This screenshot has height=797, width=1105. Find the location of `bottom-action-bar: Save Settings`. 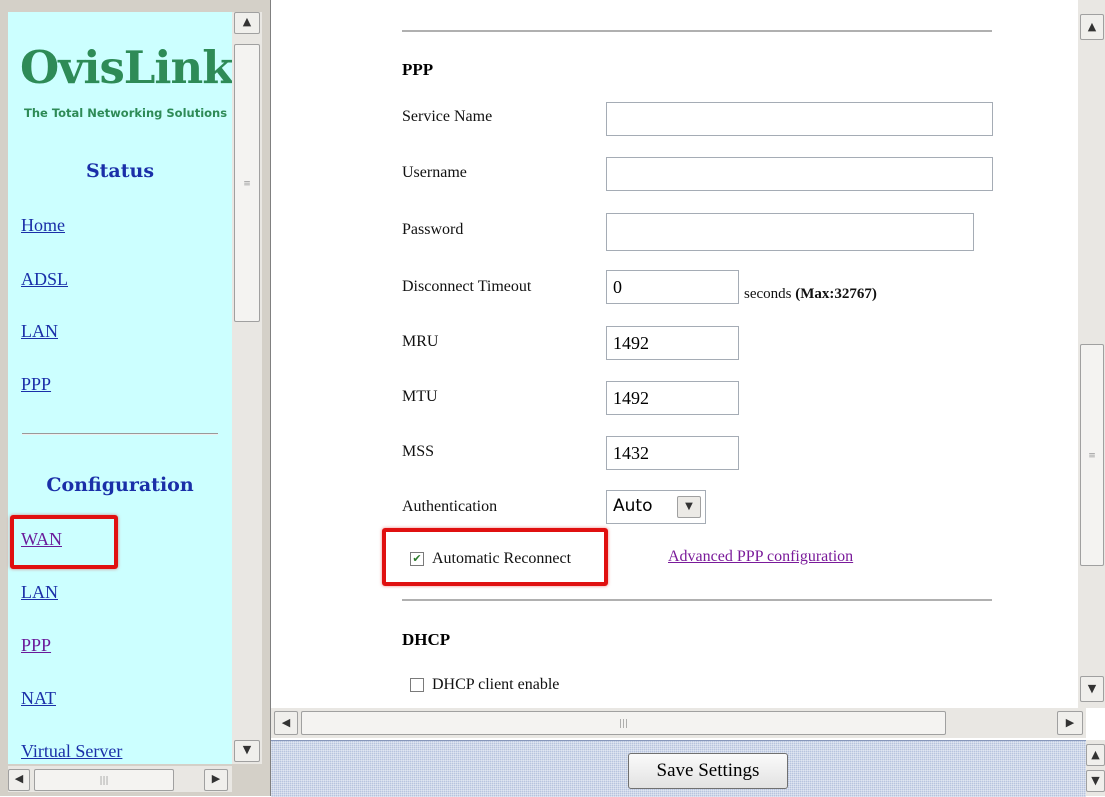

bottom-action-bar: Save Settings is located at coordinates (678, 768).